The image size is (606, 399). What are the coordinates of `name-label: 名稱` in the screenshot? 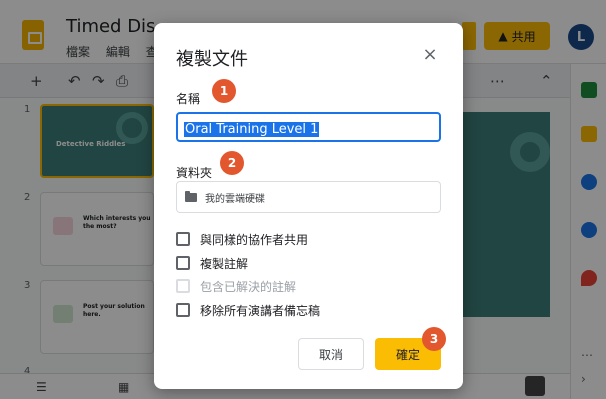 It's located at (188, 99).